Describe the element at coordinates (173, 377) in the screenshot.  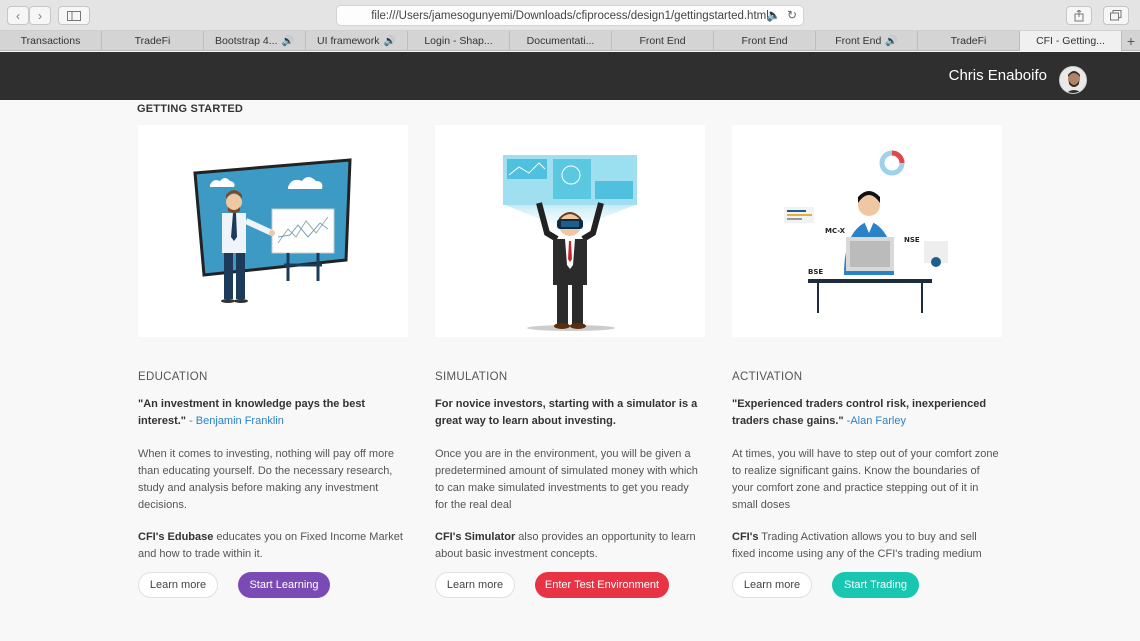
I see `category-education: EDUCATION` at that location.